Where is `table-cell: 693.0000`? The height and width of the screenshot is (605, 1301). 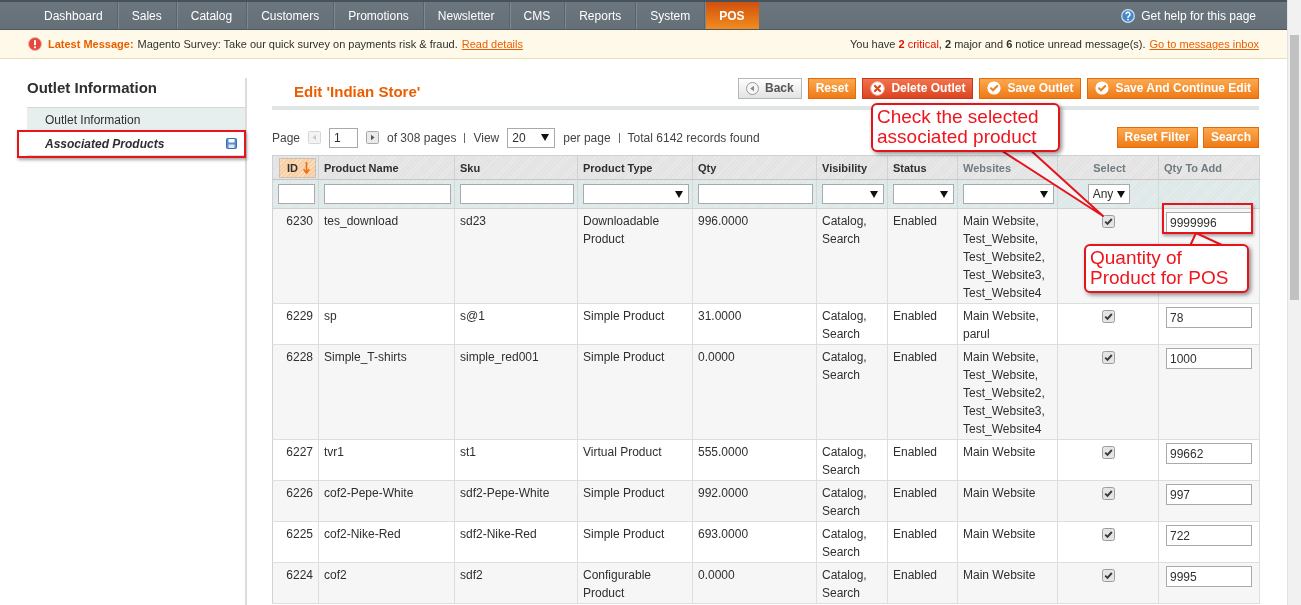
table-cell: 693.0000 is located at coordinates (754, 542).